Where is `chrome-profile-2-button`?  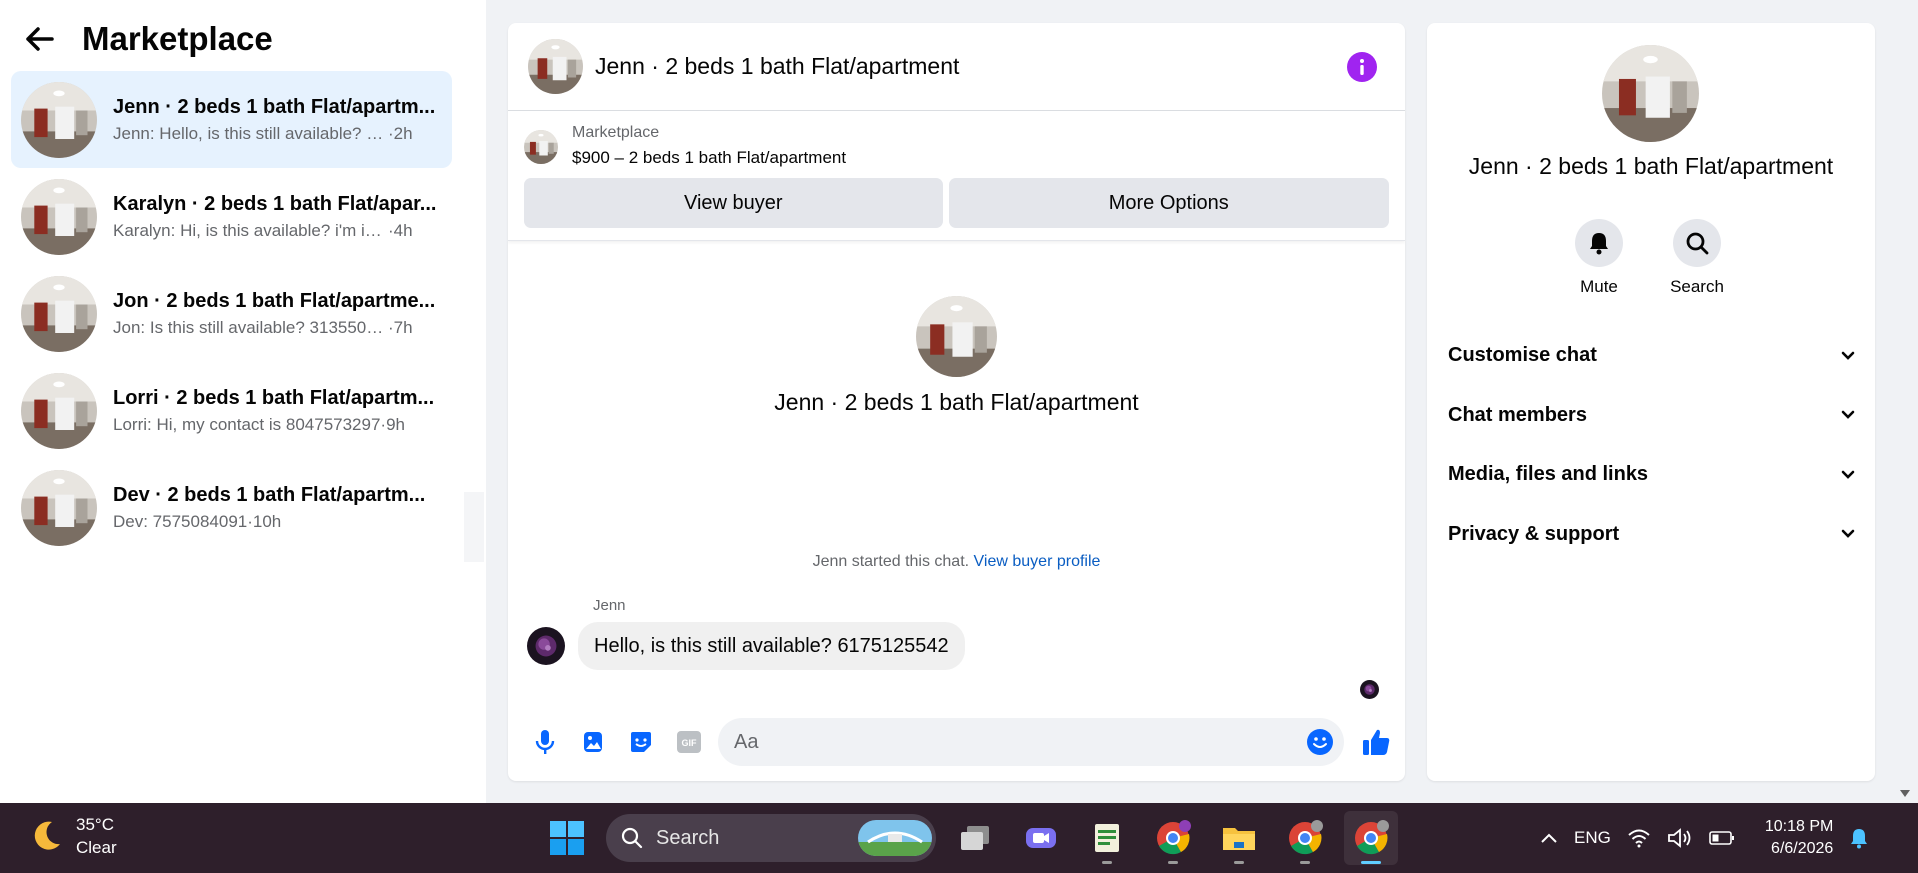 chrome-profile-2-button is located at coordinates (1305, 838).